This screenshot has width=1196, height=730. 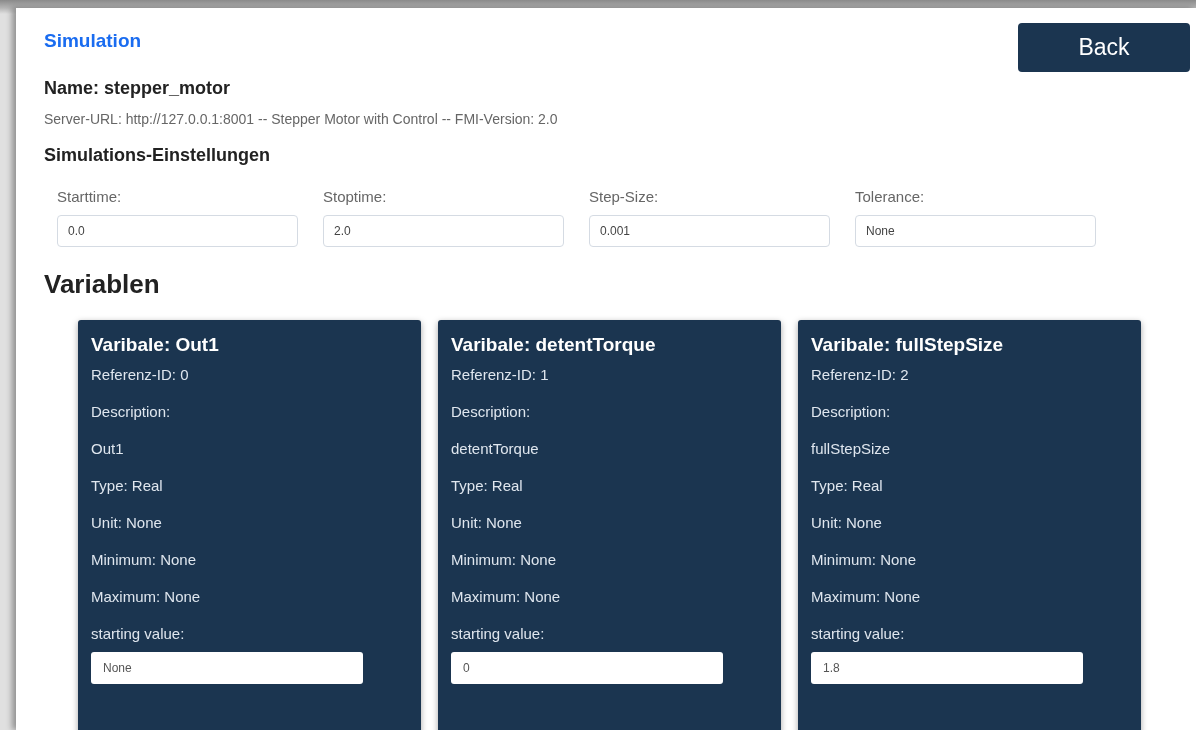 I want to click on simulation-link: Simulation, so click(x=93, y=41).